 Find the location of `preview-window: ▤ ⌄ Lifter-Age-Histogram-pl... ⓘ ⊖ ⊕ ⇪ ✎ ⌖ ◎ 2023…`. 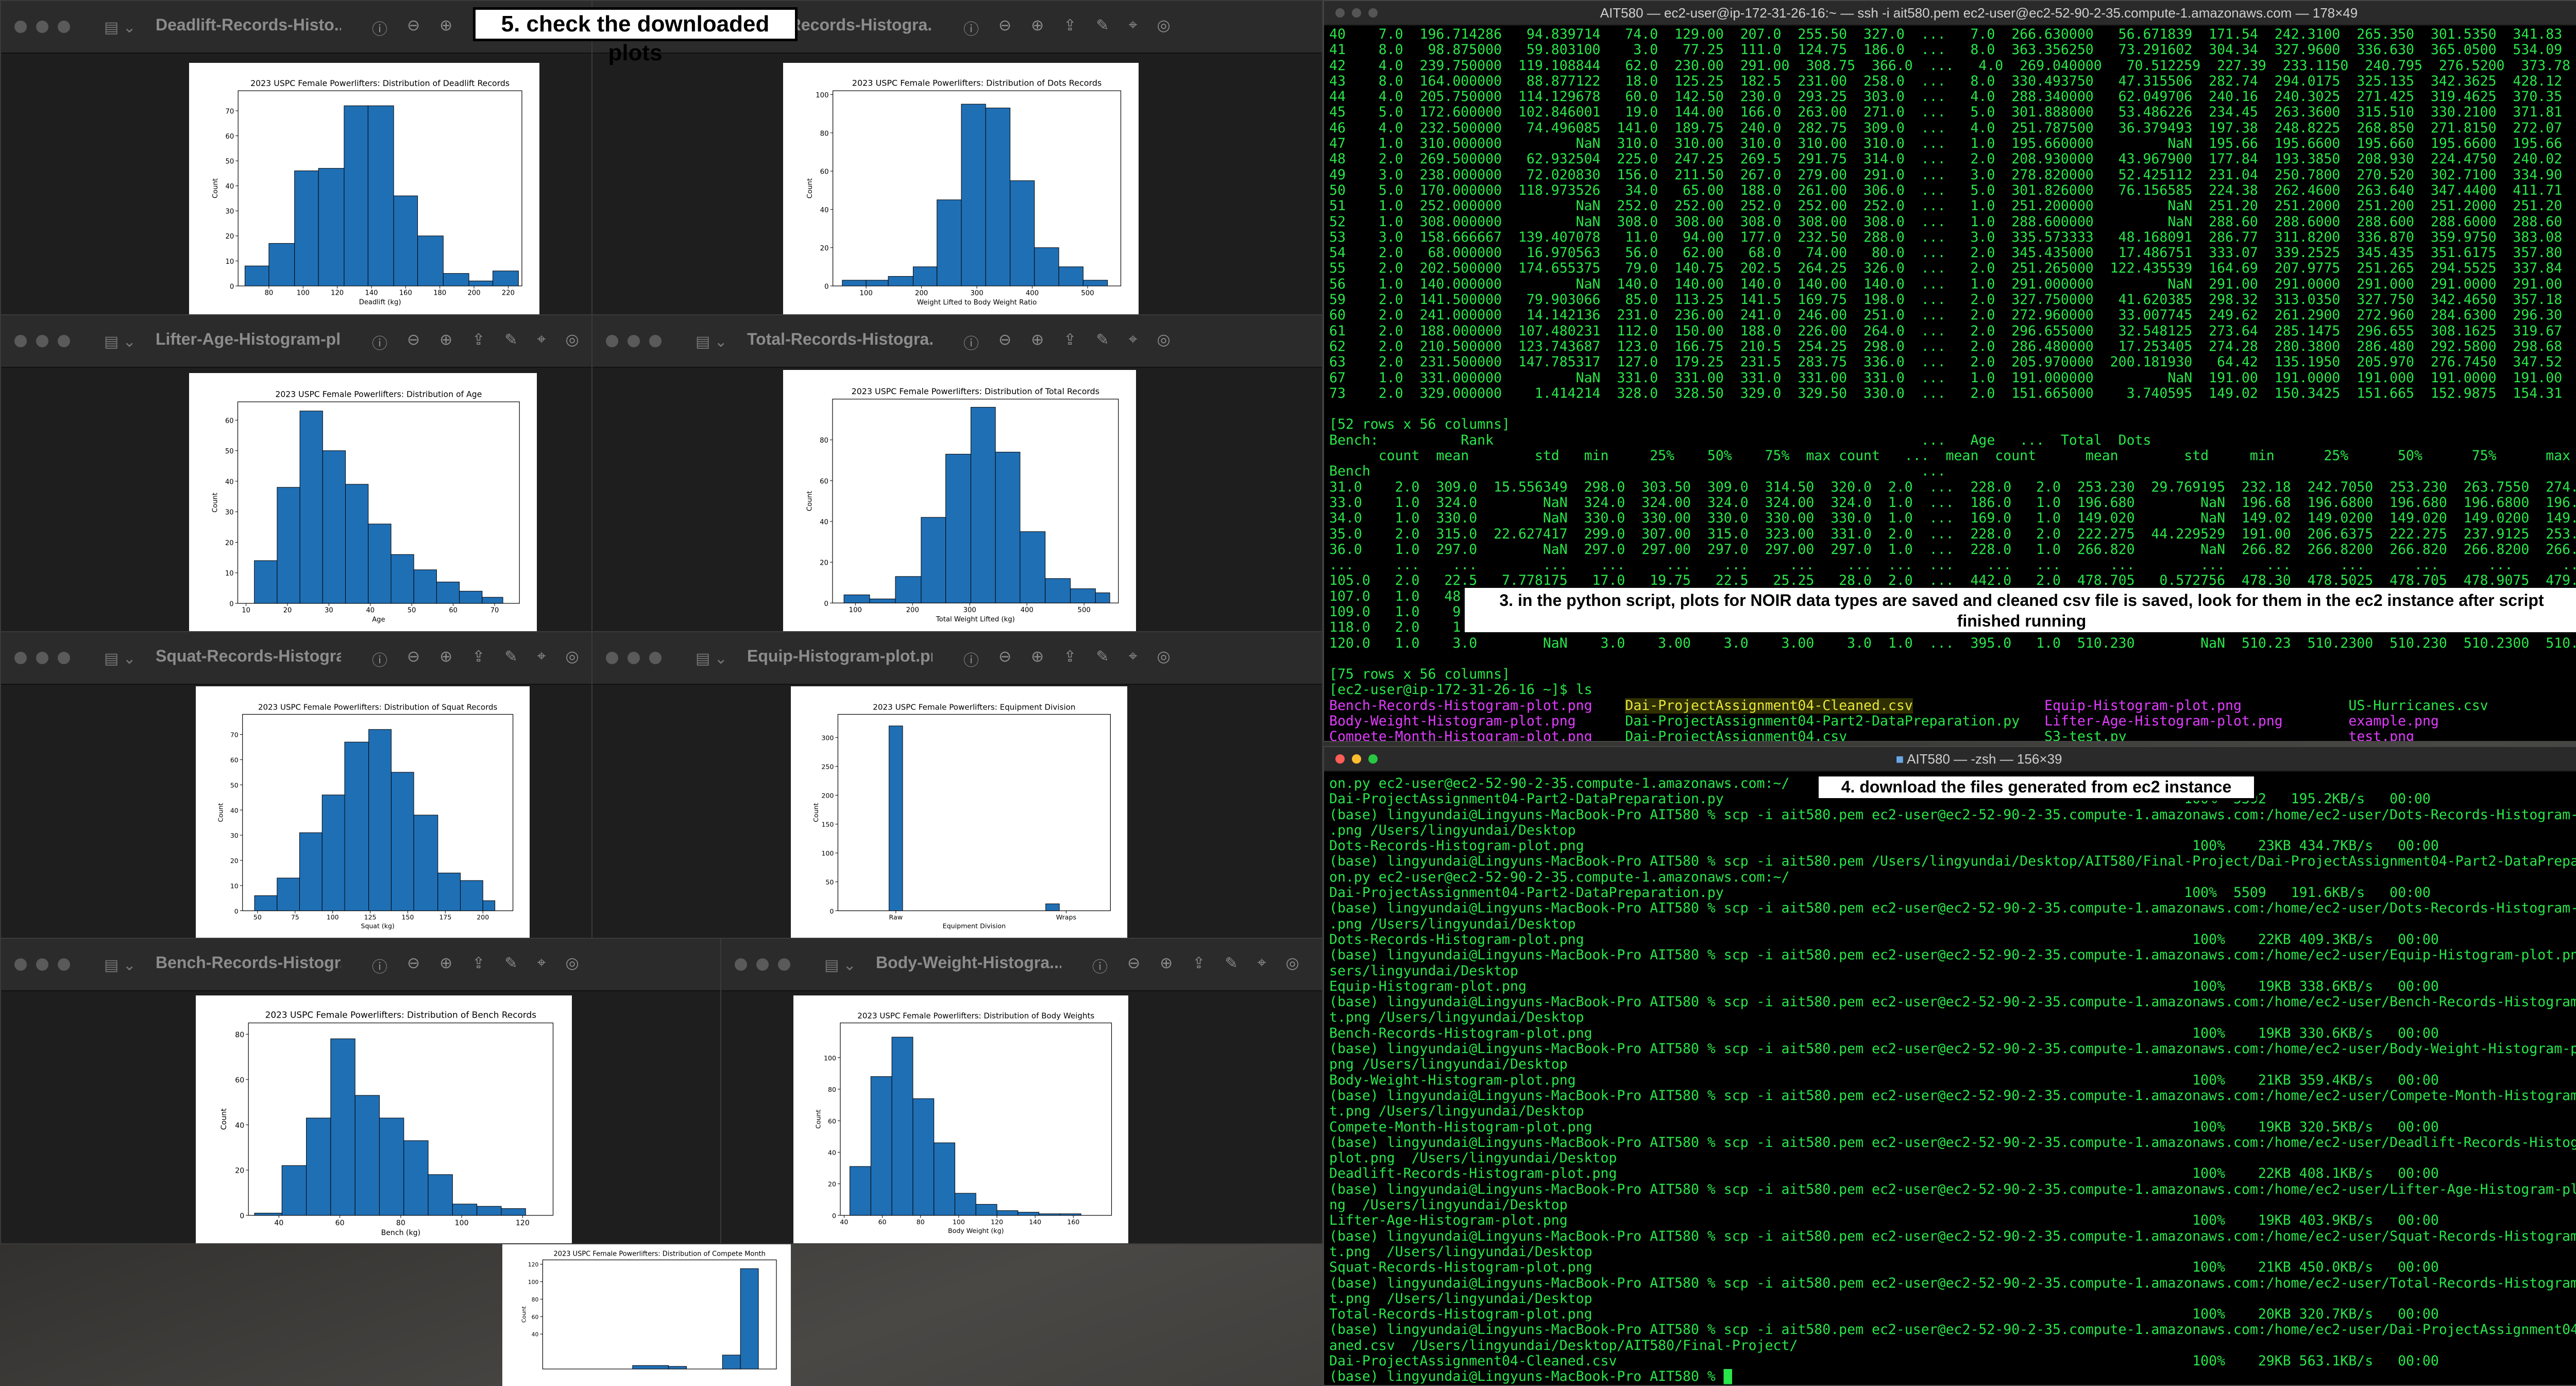

preview-window: ▤ ⌄ Lifter-Age-Histogram-pl... ⓘ ⊖ ⊕ ⇪ ✎ ⌖ ◎ 2023… is located at coordinates (297, 474).